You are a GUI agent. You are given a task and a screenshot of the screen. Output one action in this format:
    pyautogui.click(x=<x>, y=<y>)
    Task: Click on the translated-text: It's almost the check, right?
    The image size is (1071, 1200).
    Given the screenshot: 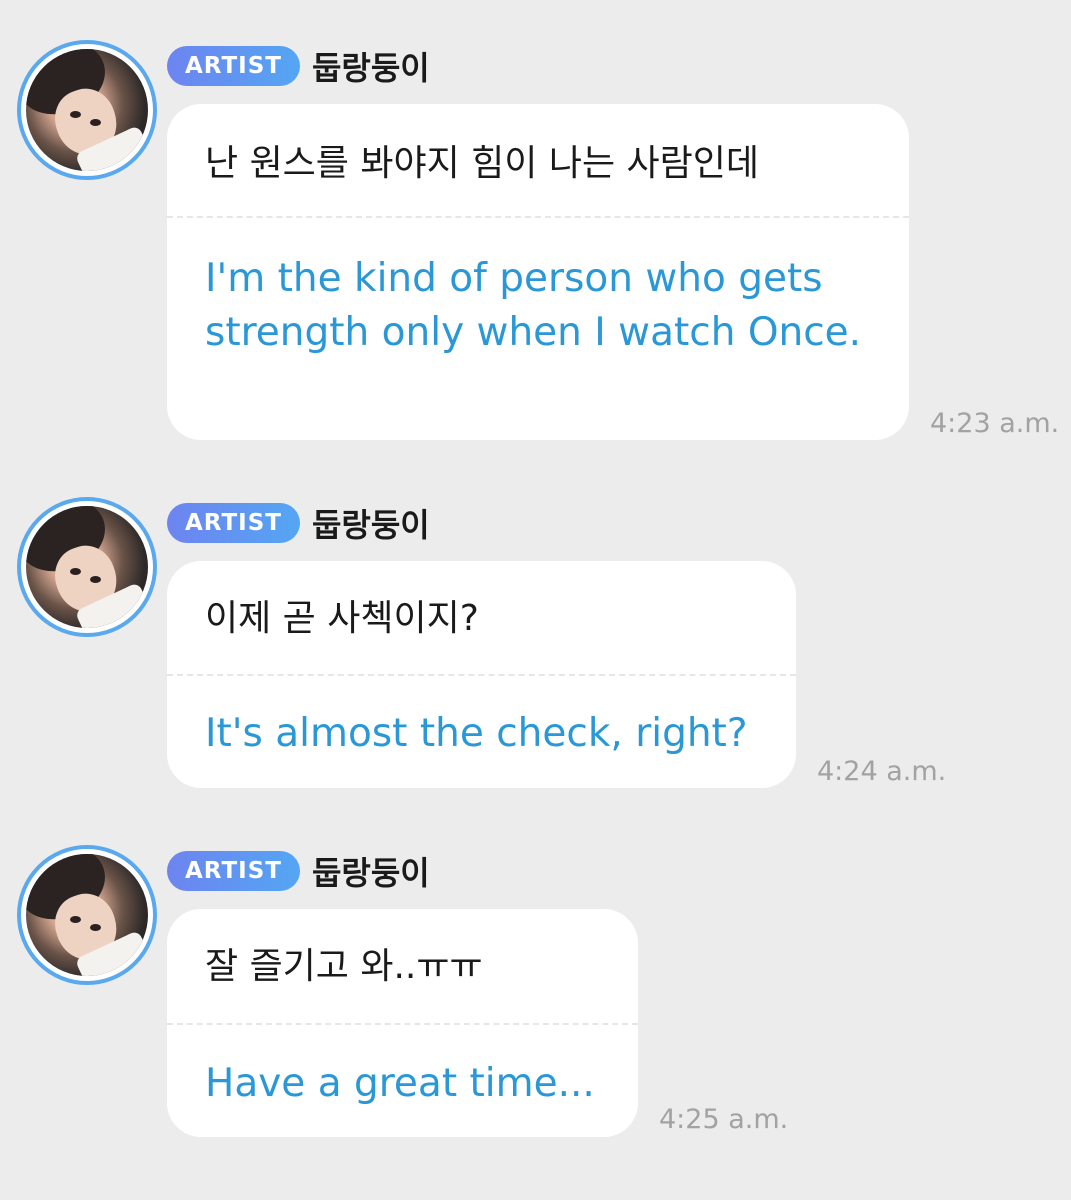 What is the action you would take?
    pyautogui.click(x=476, y=733)
    